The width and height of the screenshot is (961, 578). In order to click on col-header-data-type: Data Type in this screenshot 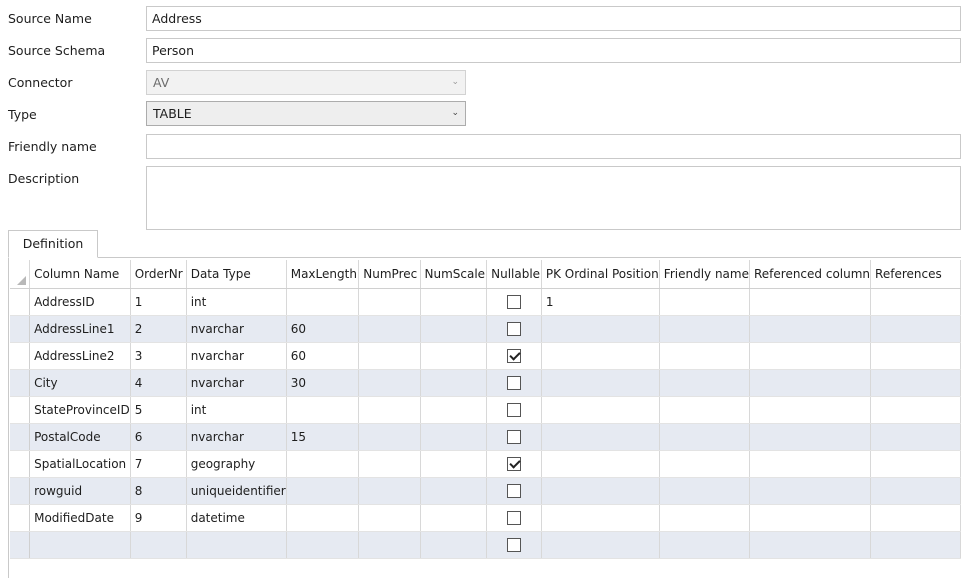, I will do `click(236, 274)`.